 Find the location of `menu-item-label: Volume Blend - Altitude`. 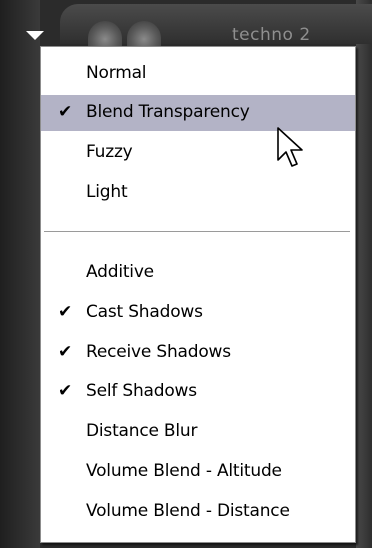

menu-item-label: Volume Blend - Altitude is located at coordinates (184, 471).